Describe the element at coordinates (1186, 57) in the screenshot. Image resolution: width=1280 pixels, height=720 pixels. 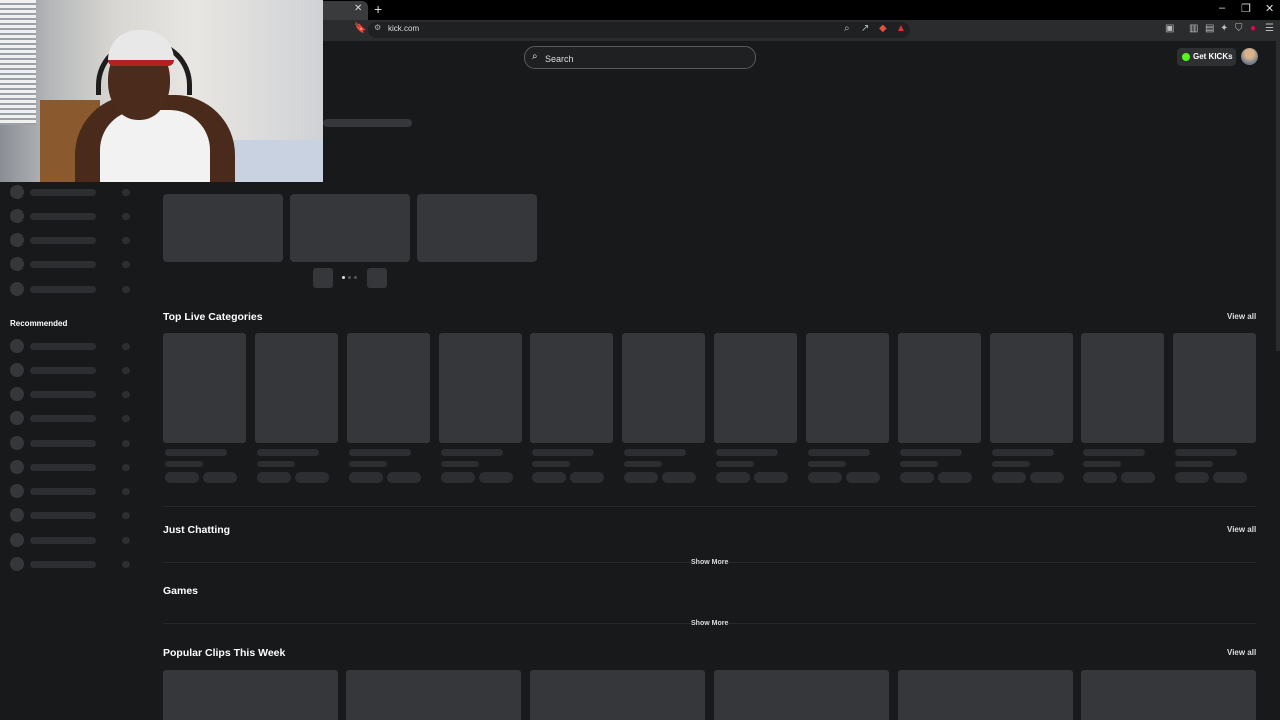
I see `kicks-coin-icon` at that location.